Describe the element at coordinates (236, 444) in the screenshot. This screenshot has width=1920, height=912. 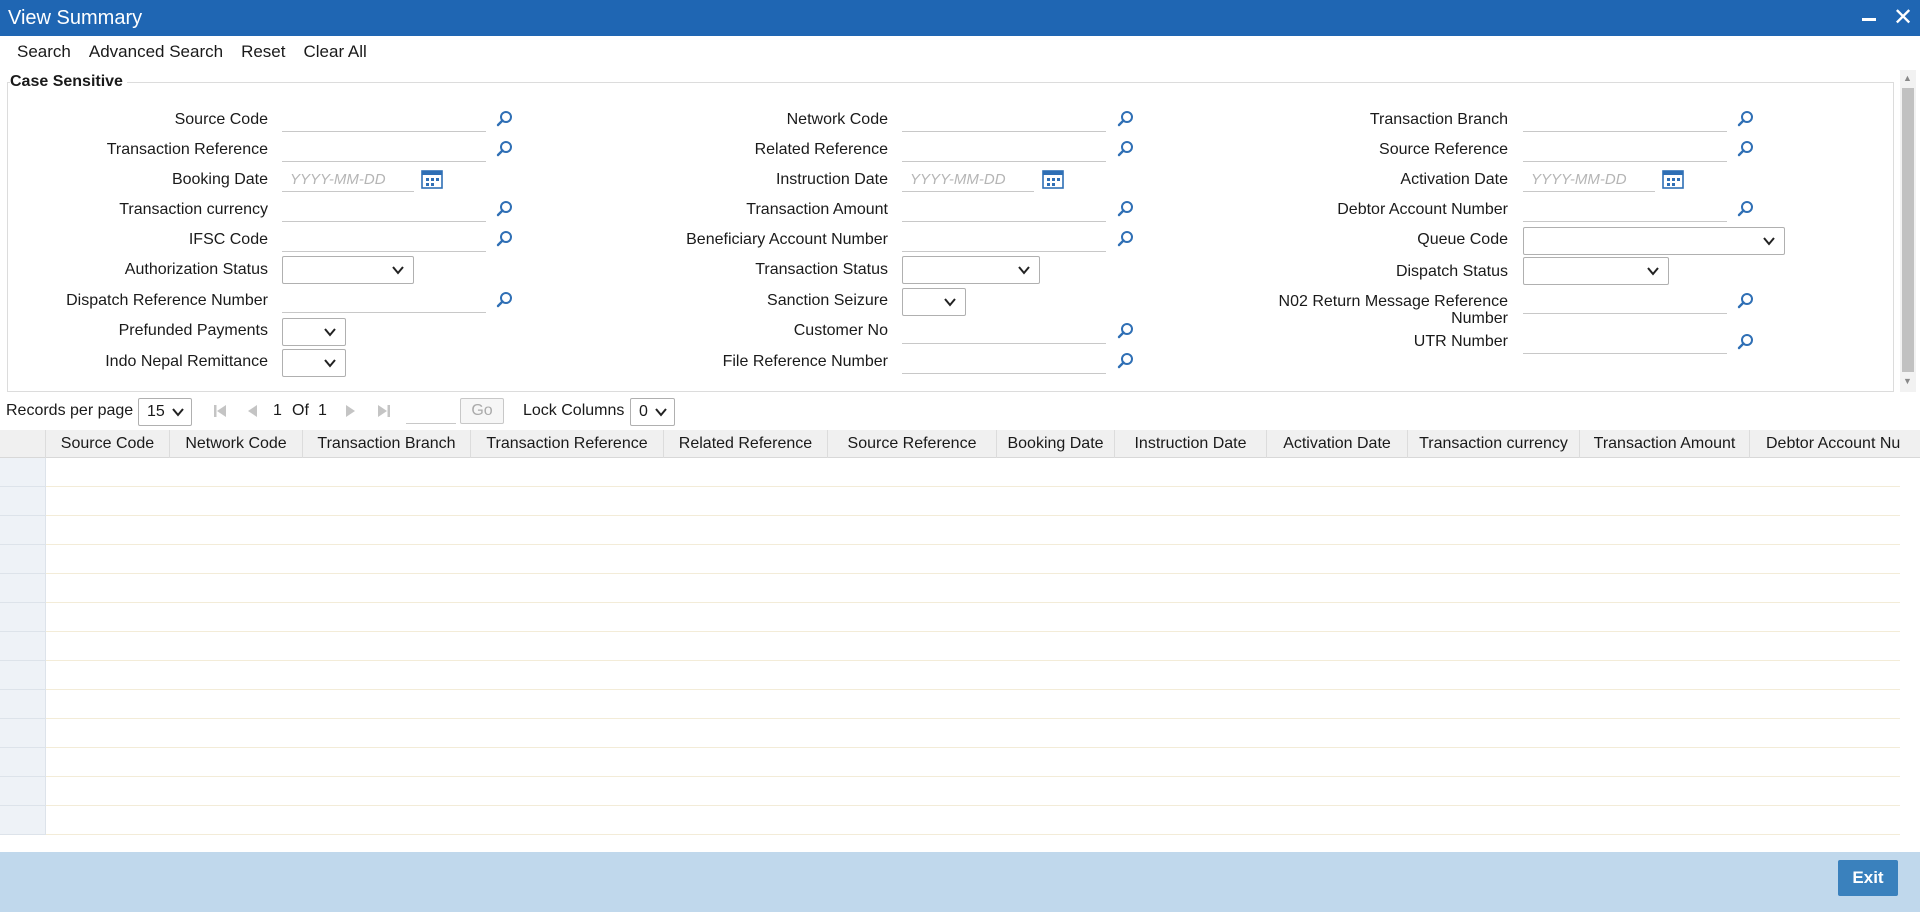
I see `column-header-network-code: Network Code` at that location.